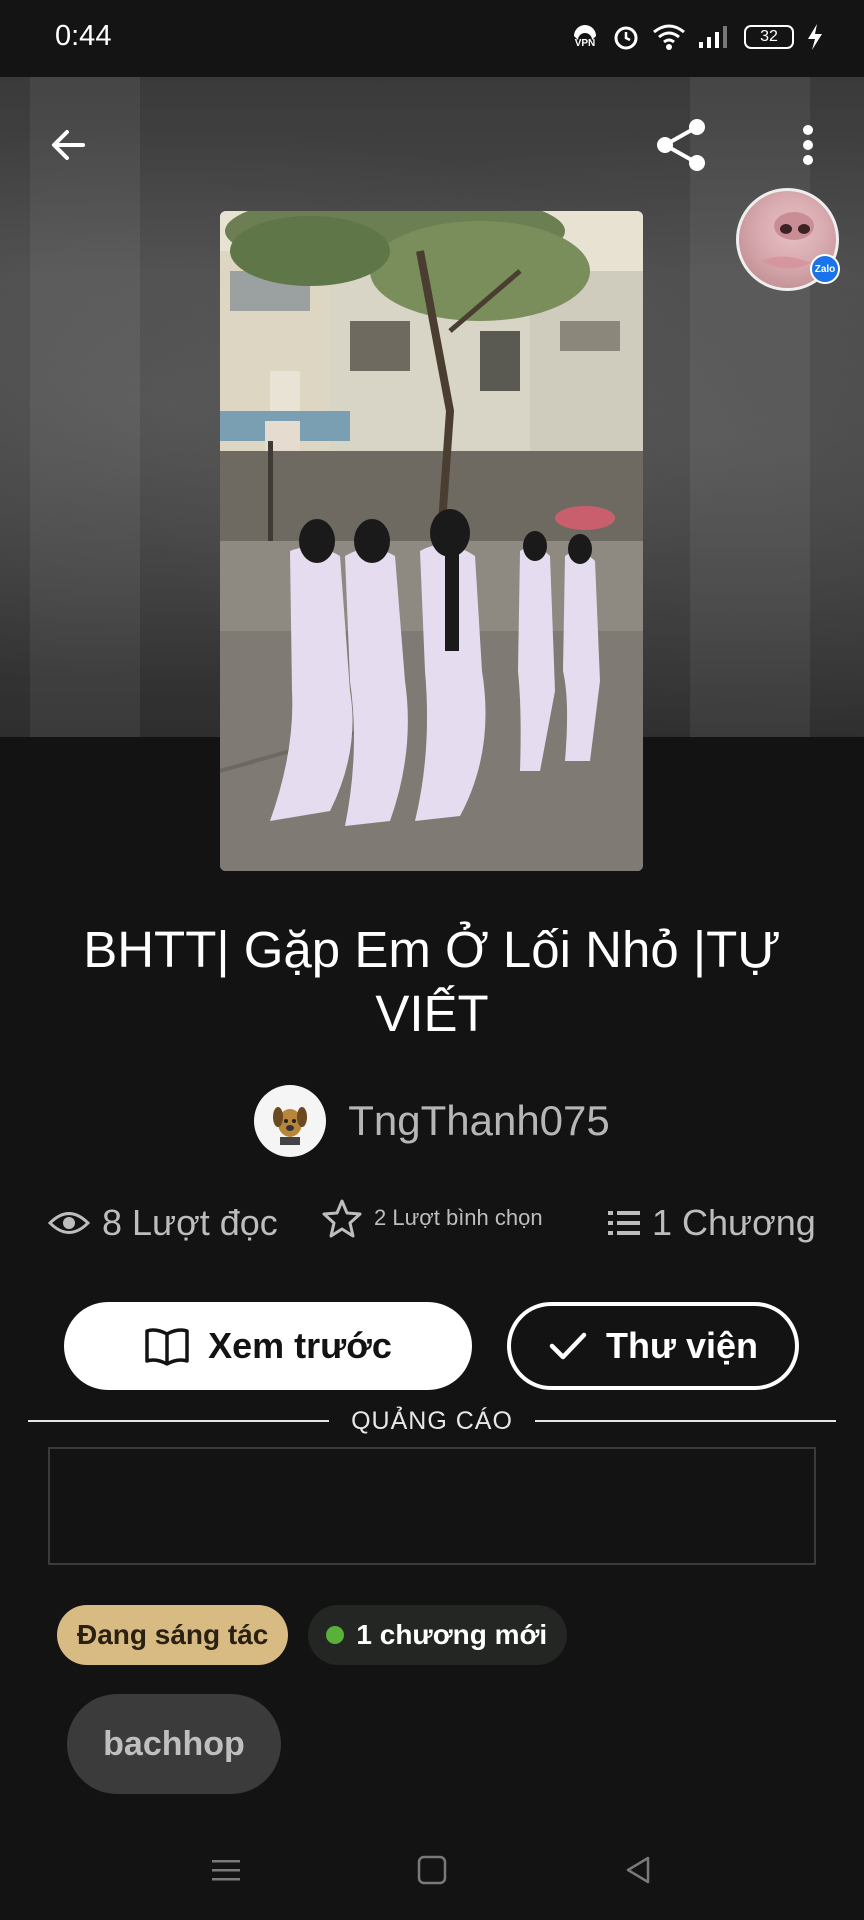 The image size is (864, 1920). I want to click on battery-icon: 32, so click(769, 37).